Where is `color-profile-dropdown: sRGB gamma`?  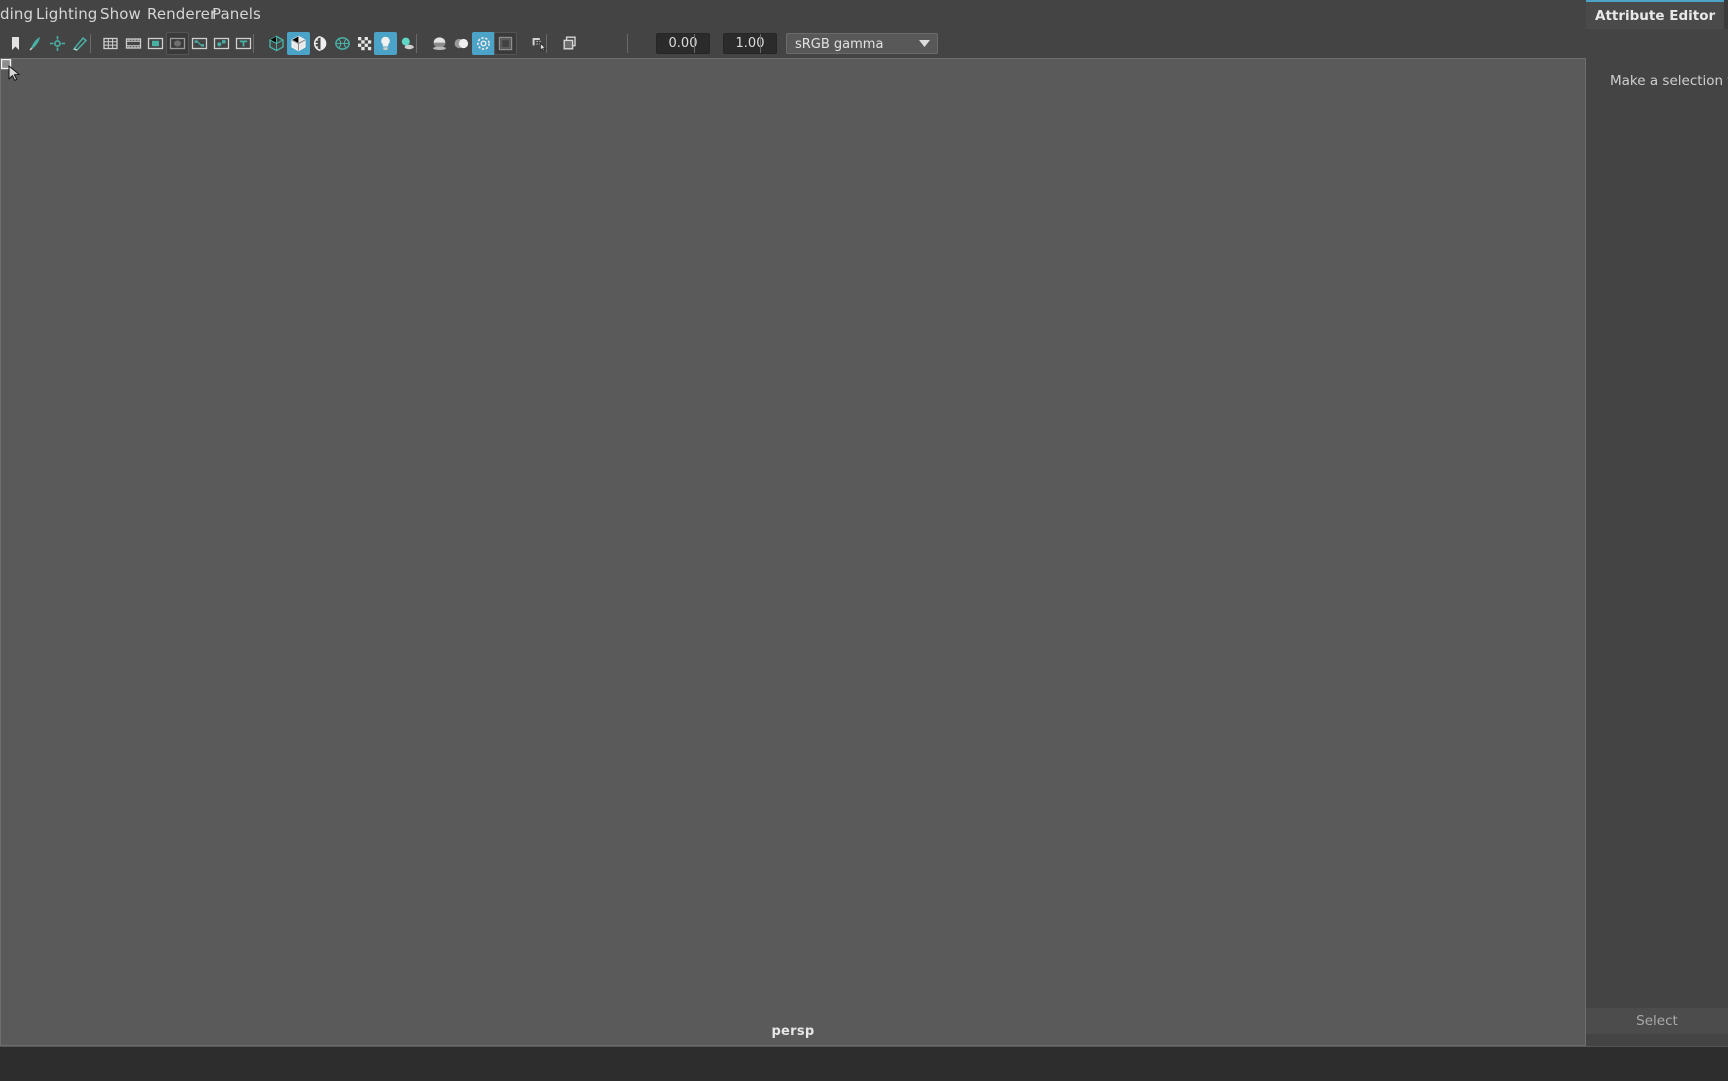 color-profile-dropdown: sRGB gamma is located at coordinates (862, 43).